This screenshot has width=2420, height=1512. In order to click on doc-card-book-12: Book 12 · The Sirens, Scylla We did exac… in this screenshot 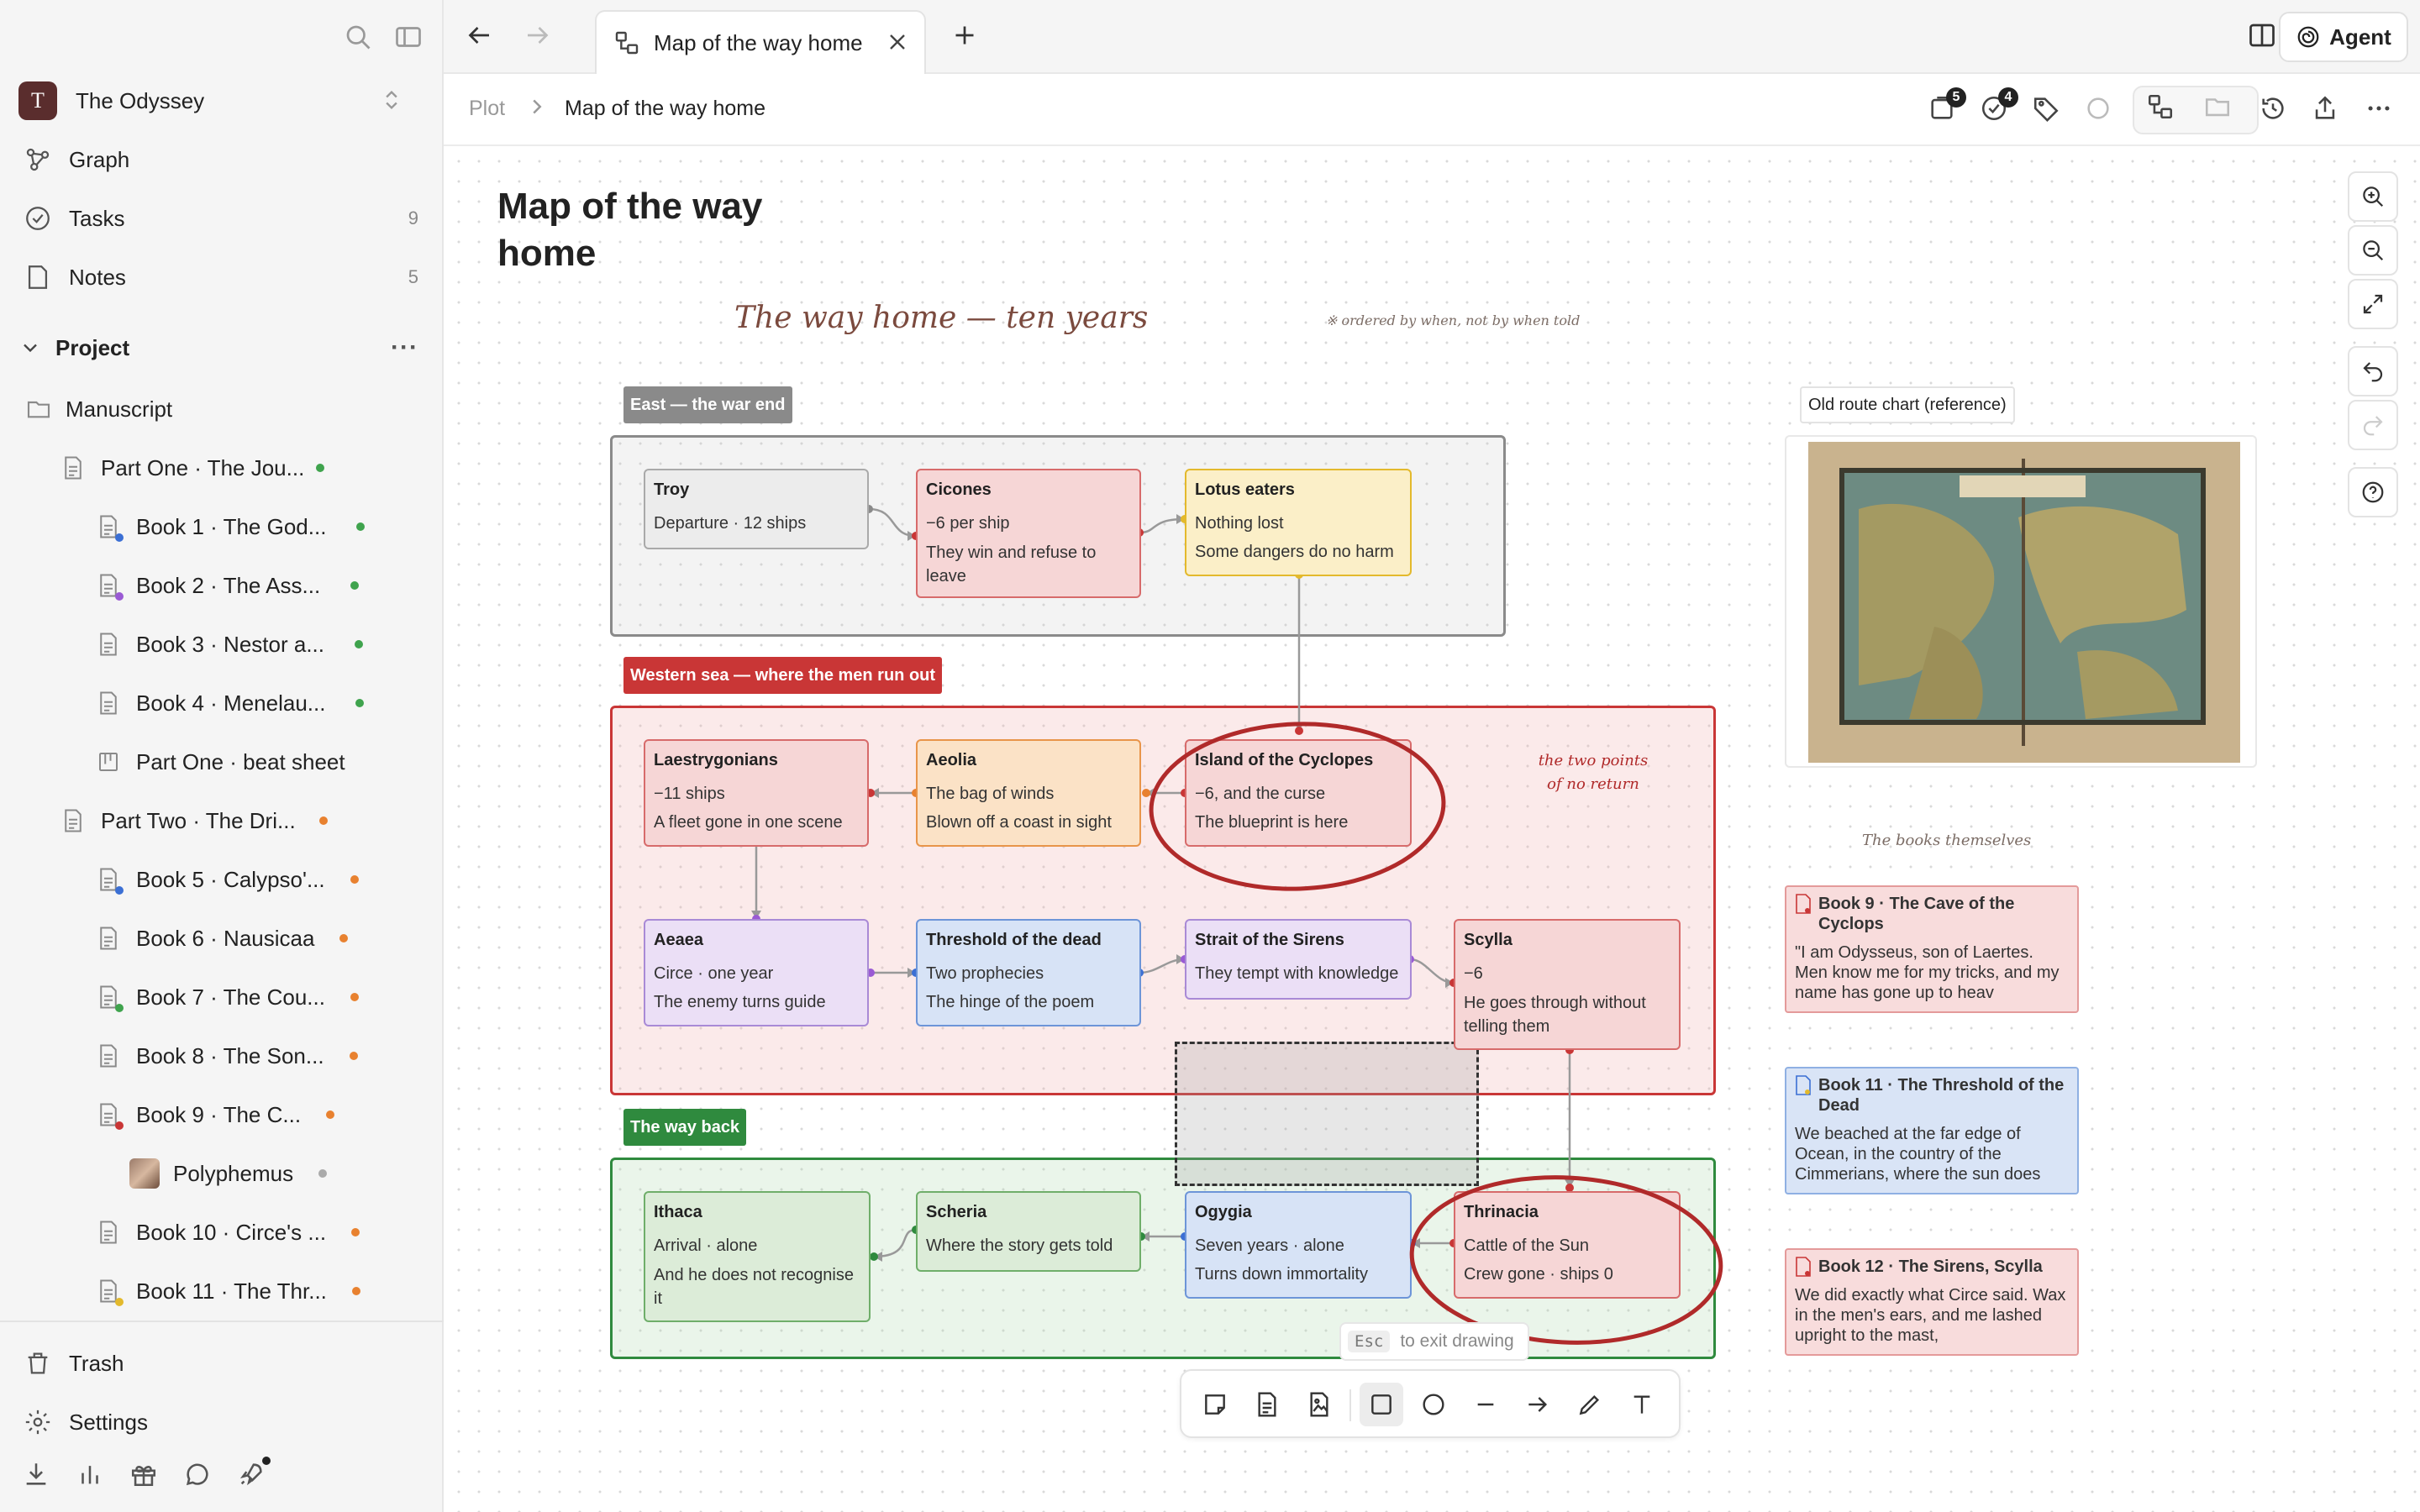, I will do `click(1932, 1302)`.